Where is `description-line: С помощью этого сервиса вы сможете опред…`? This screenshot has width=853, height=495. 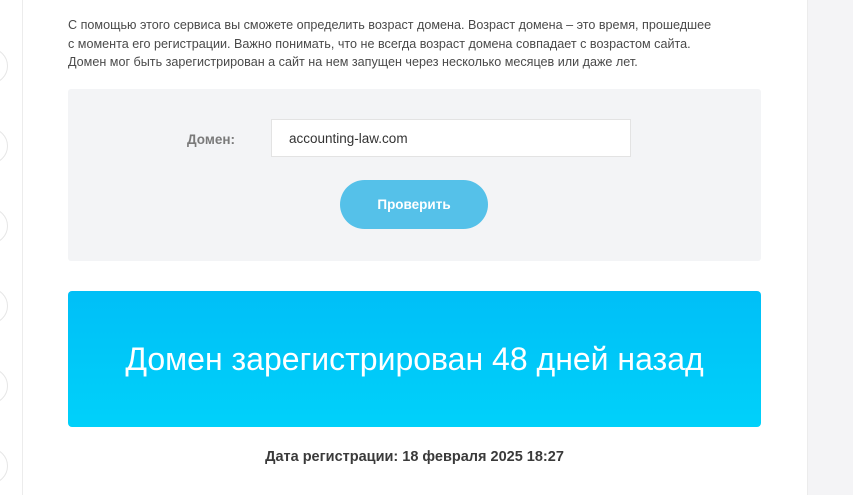 description-line: С помощью этого сервиса вы сможете опред… is located at coordinates (390, 25).